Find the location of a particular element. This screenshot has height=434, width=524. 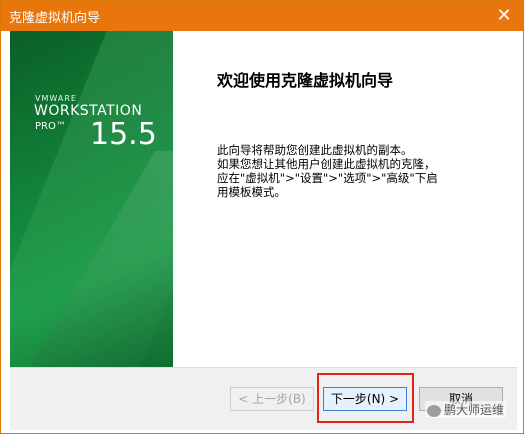

title-bar: 克隆虚拟机向导 ✕ is located at coordinates (262, 16).